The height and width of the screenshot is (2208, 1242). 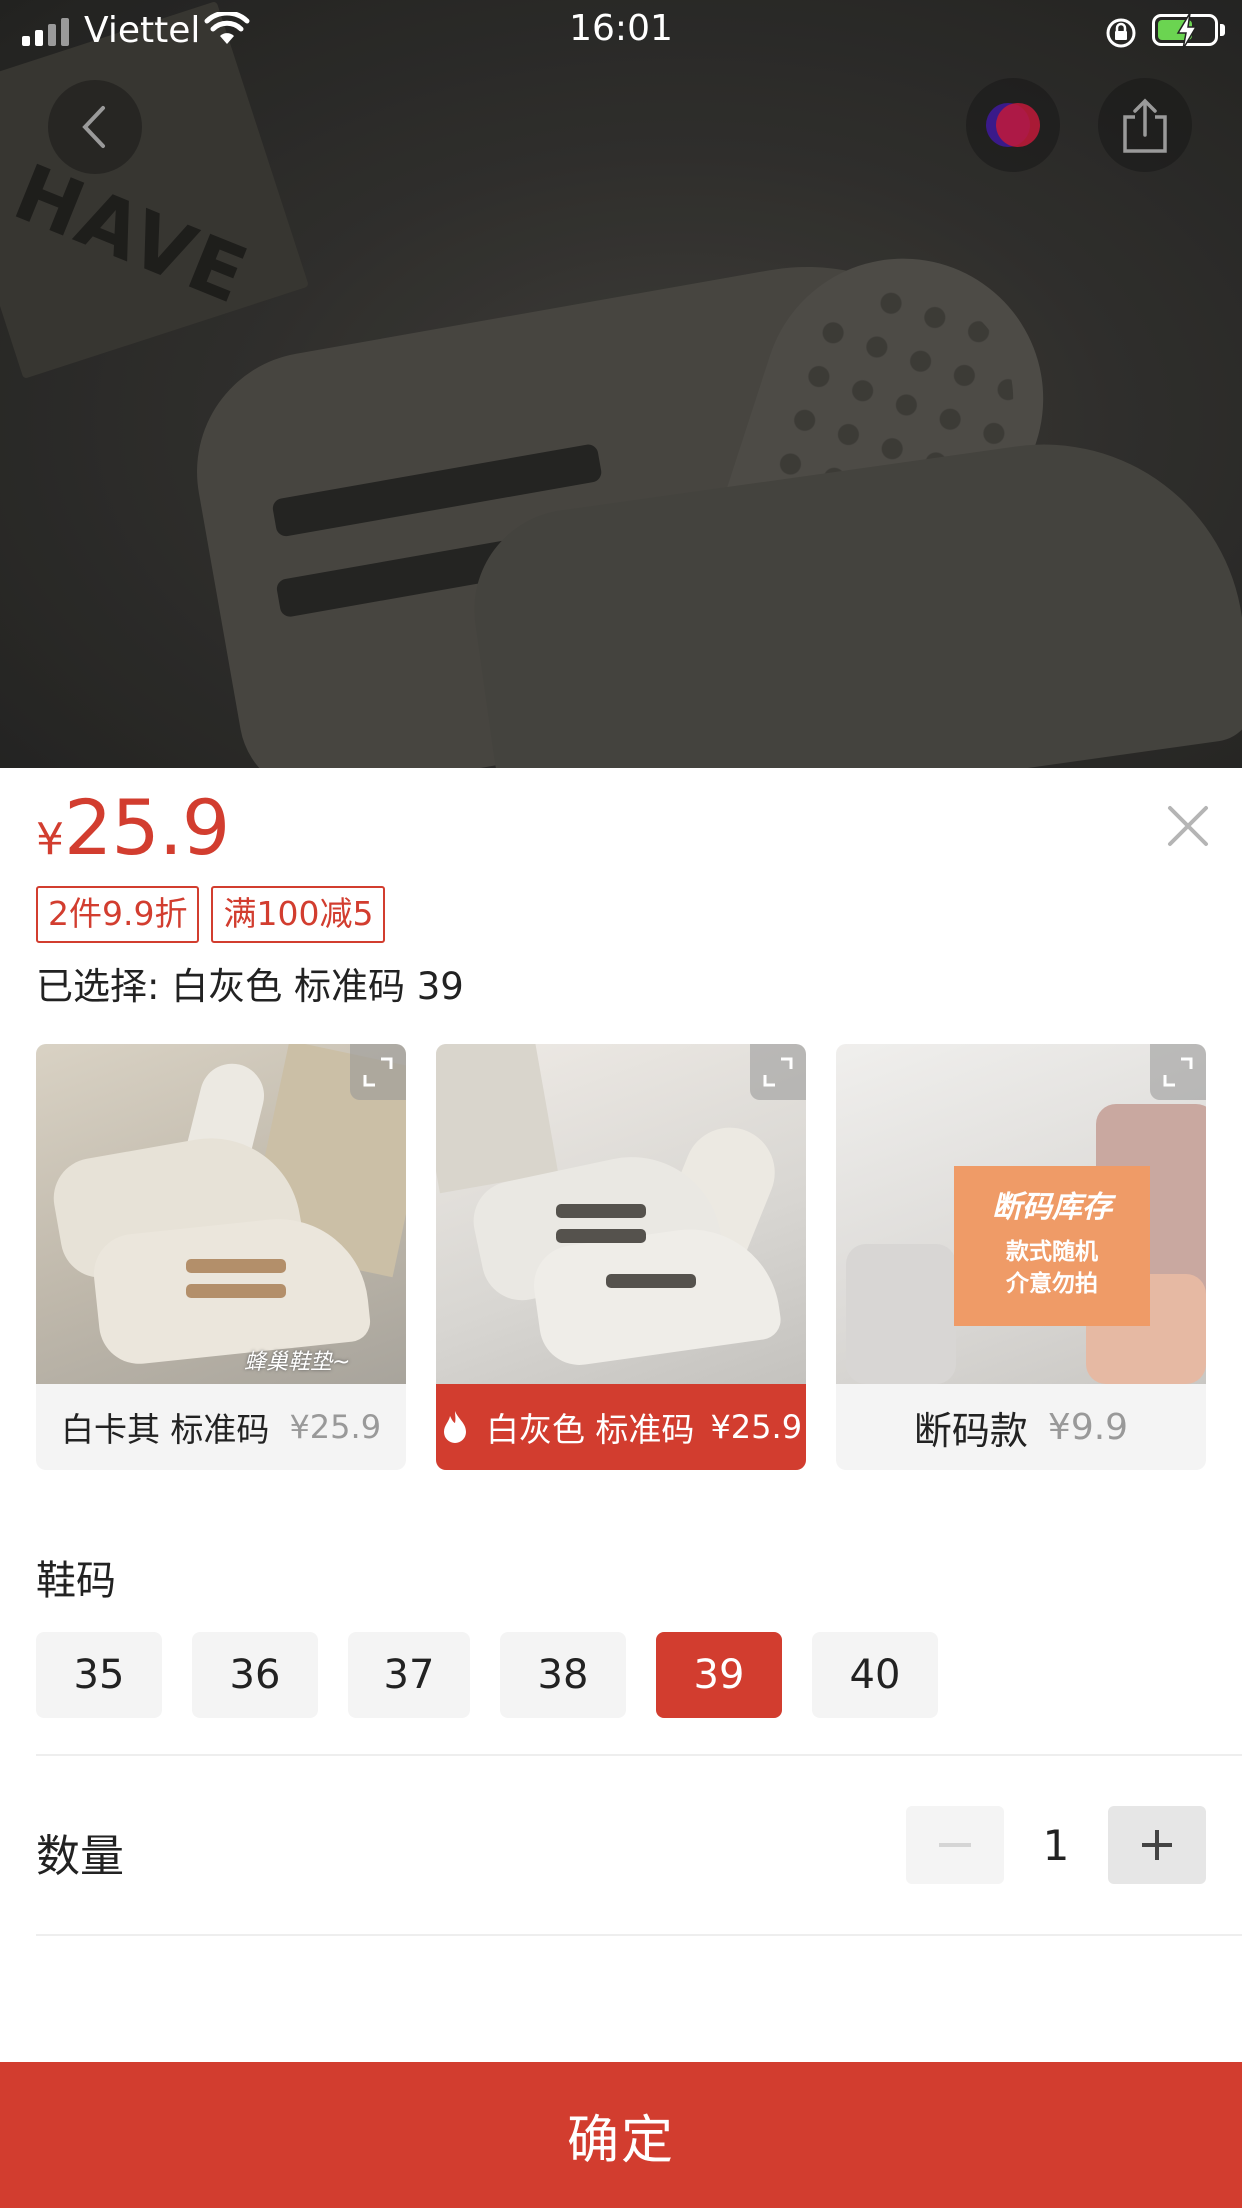 I want to click on size-option-40: 40, so click(x=875, y=1675).